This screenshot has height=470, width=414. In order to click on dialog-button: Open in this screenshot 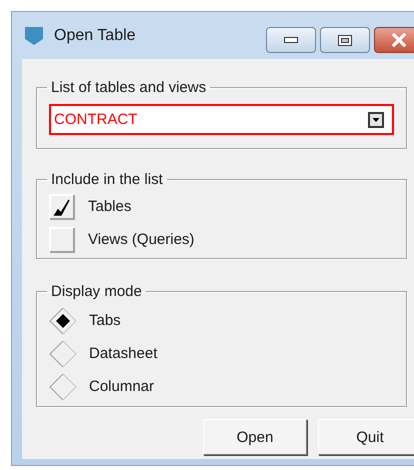, I will do `click(255, 437)`.